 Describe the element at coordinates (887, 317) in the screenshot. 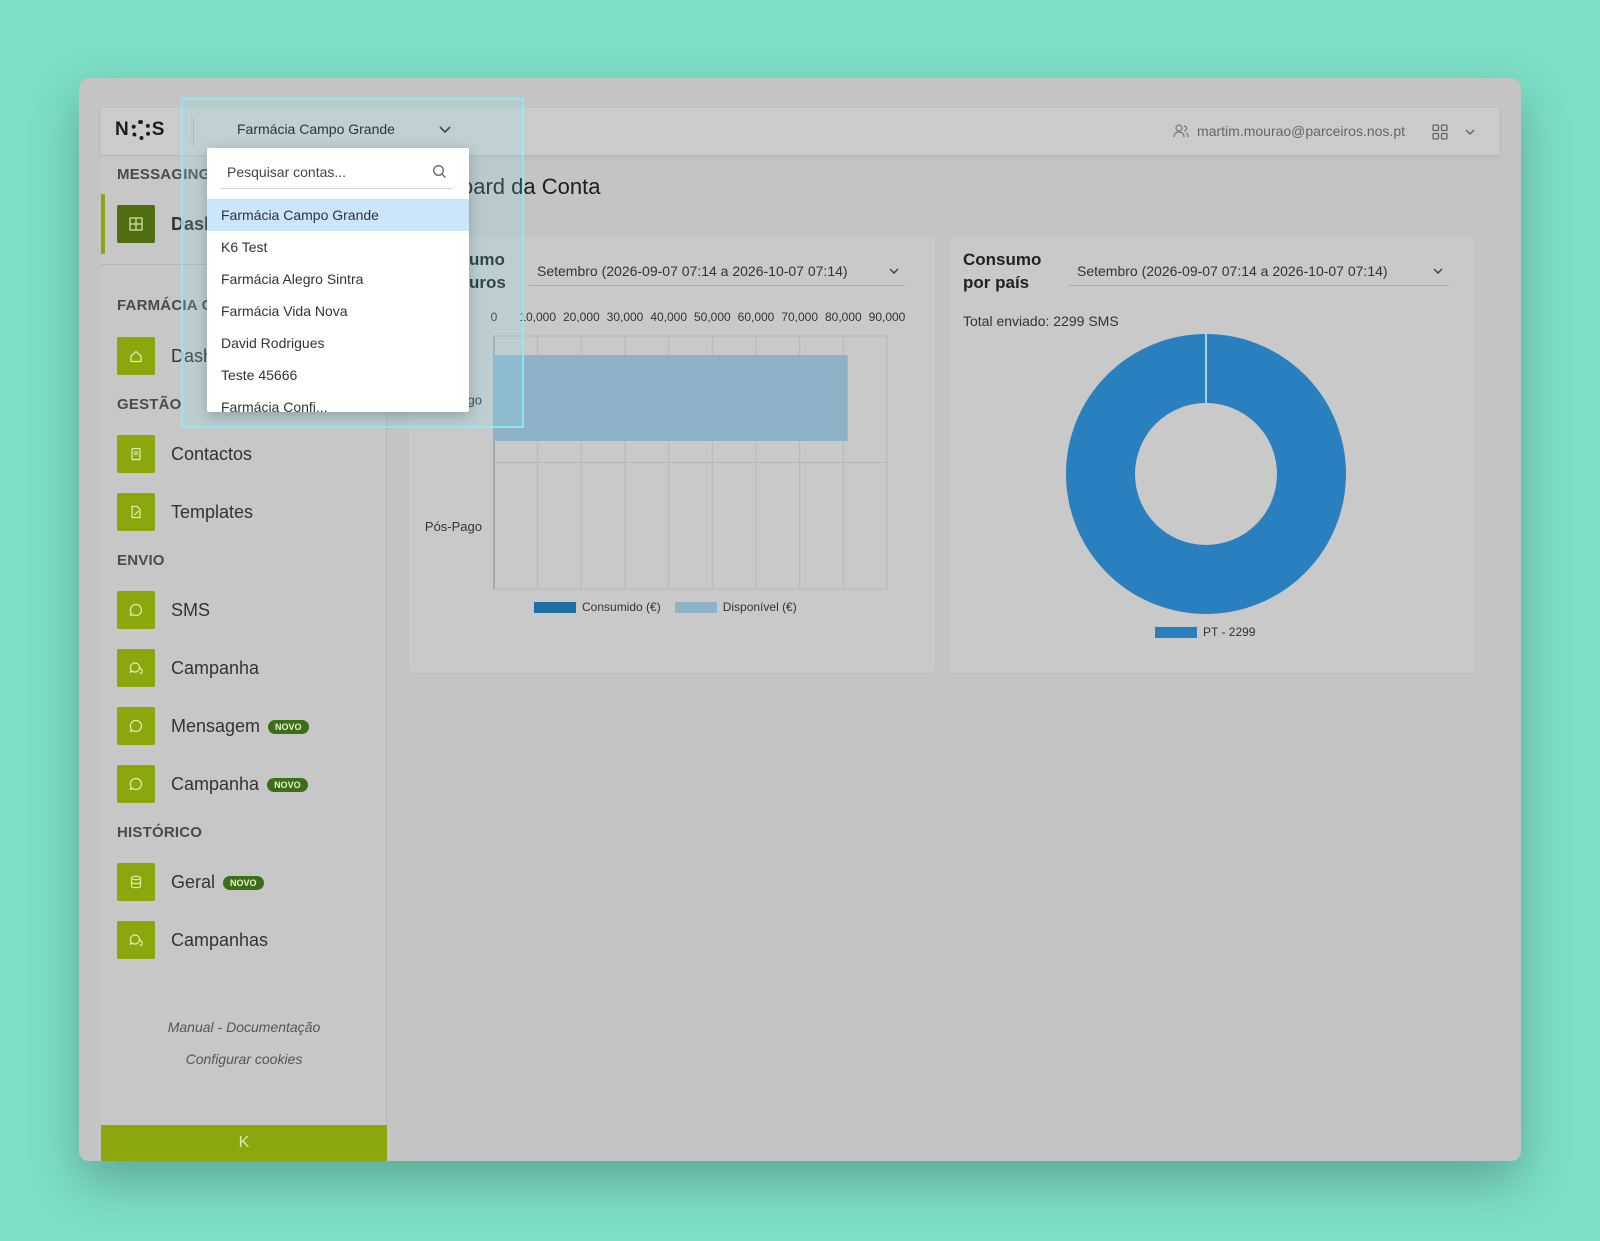

I see `x-tick-label: 90,000` at that location.